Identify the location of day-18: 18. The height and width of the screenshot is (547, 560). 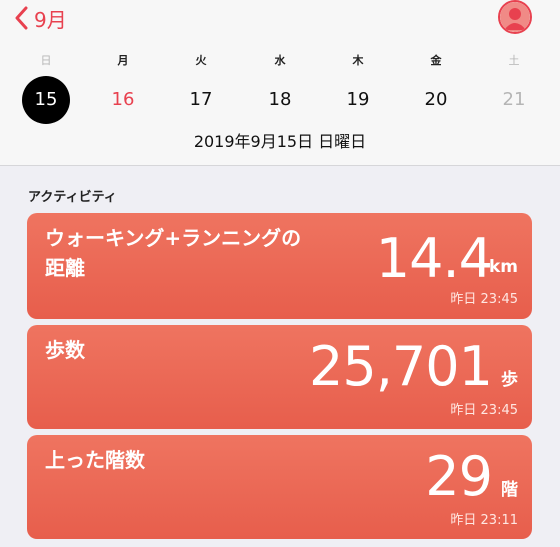
(280, 100).